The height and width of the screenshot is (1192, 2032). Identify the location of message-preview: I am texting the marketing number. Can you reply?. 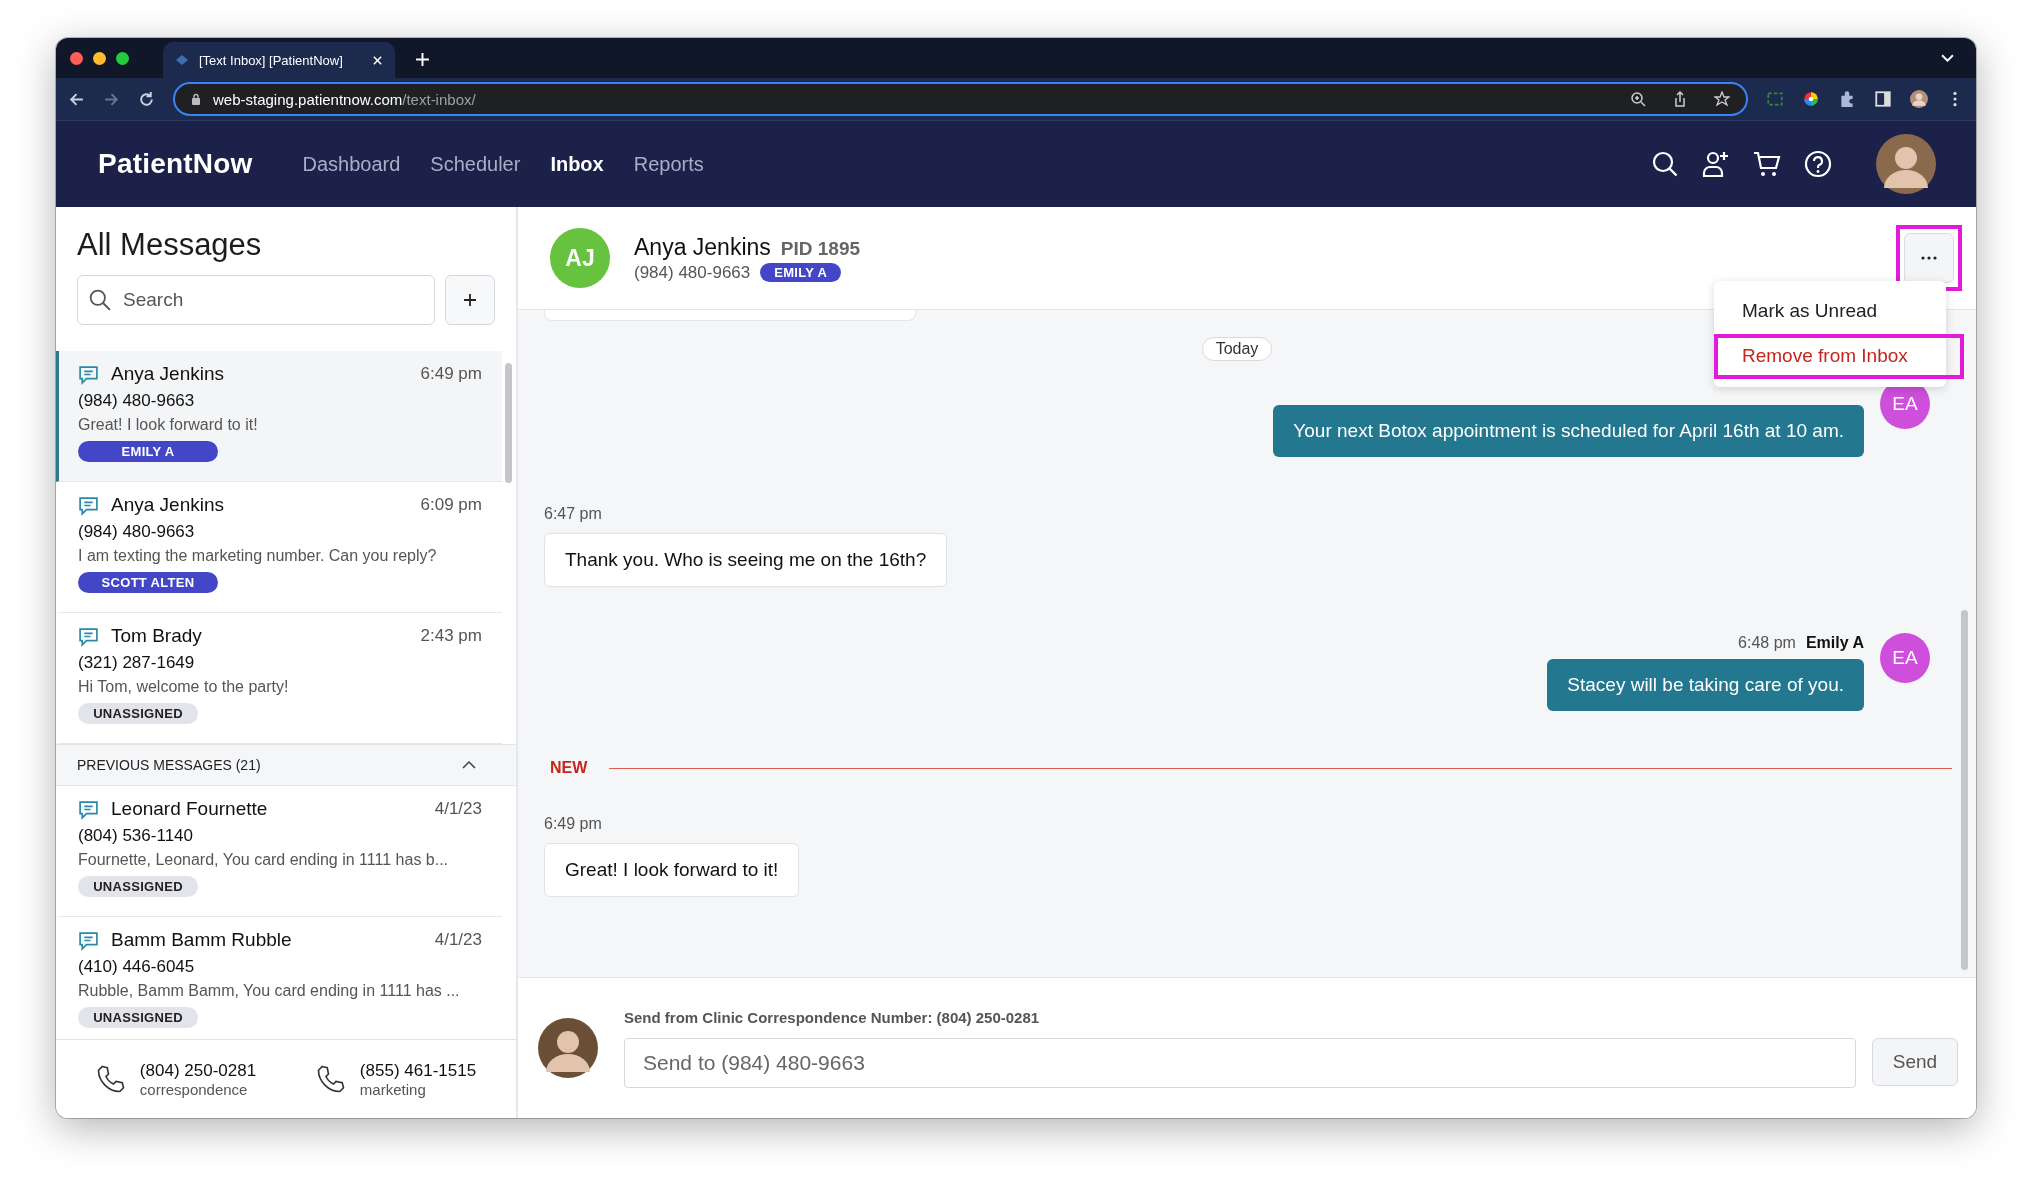
(258, 556).